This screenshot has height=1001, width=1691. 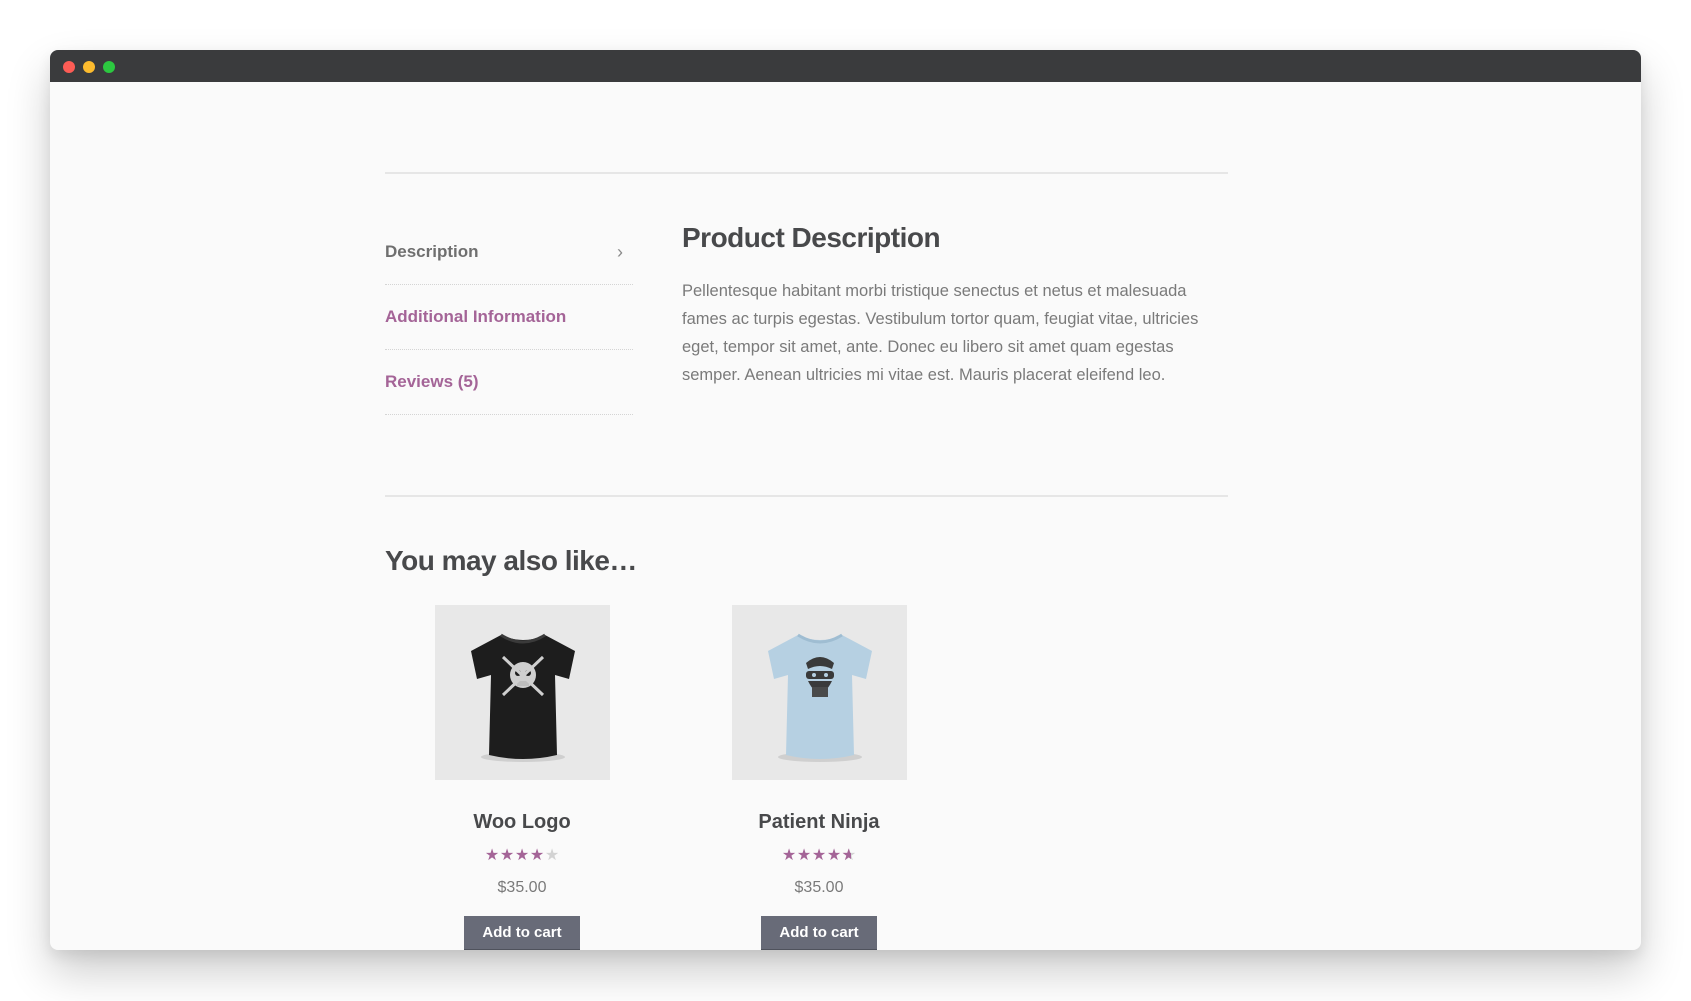 What do you see at coordinates (849, 856) in the screenshot?
I see `star-half-icon: ★` at bounding box center [849, 856].